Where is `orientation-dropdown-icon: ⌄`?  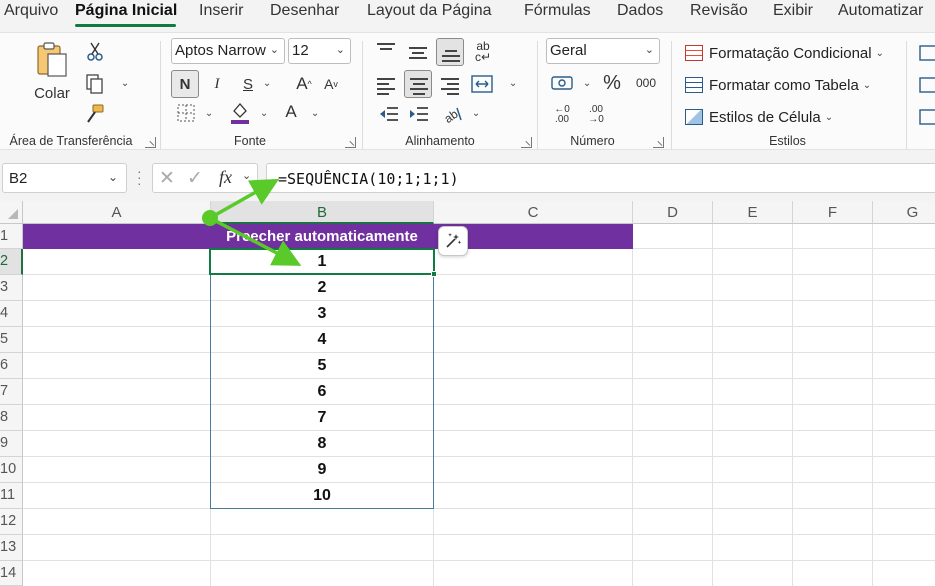
orientation-dropdown-icon: ⌄ is located at coordinates (474, 113).